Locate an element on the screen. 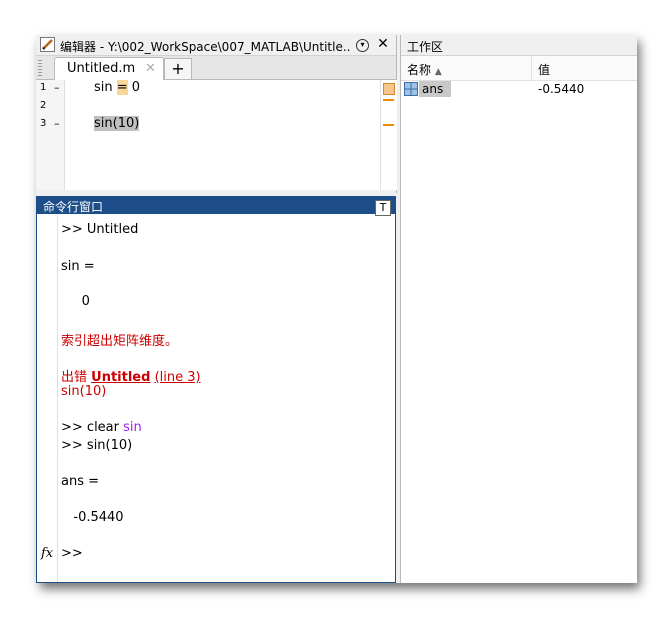  command-line: sin = is located at coordinates (78, 266).